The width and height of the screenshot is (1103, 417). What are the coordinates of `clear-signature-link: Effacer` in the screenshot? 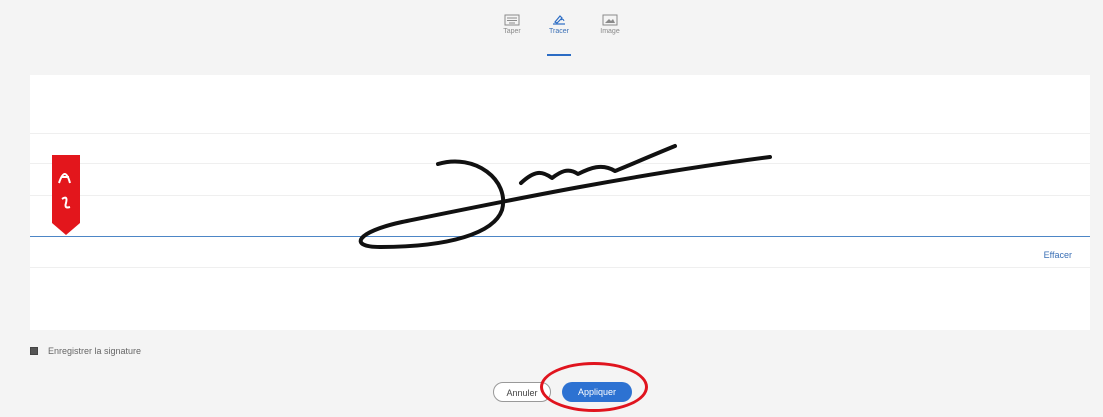 It's located at (1058, 255).